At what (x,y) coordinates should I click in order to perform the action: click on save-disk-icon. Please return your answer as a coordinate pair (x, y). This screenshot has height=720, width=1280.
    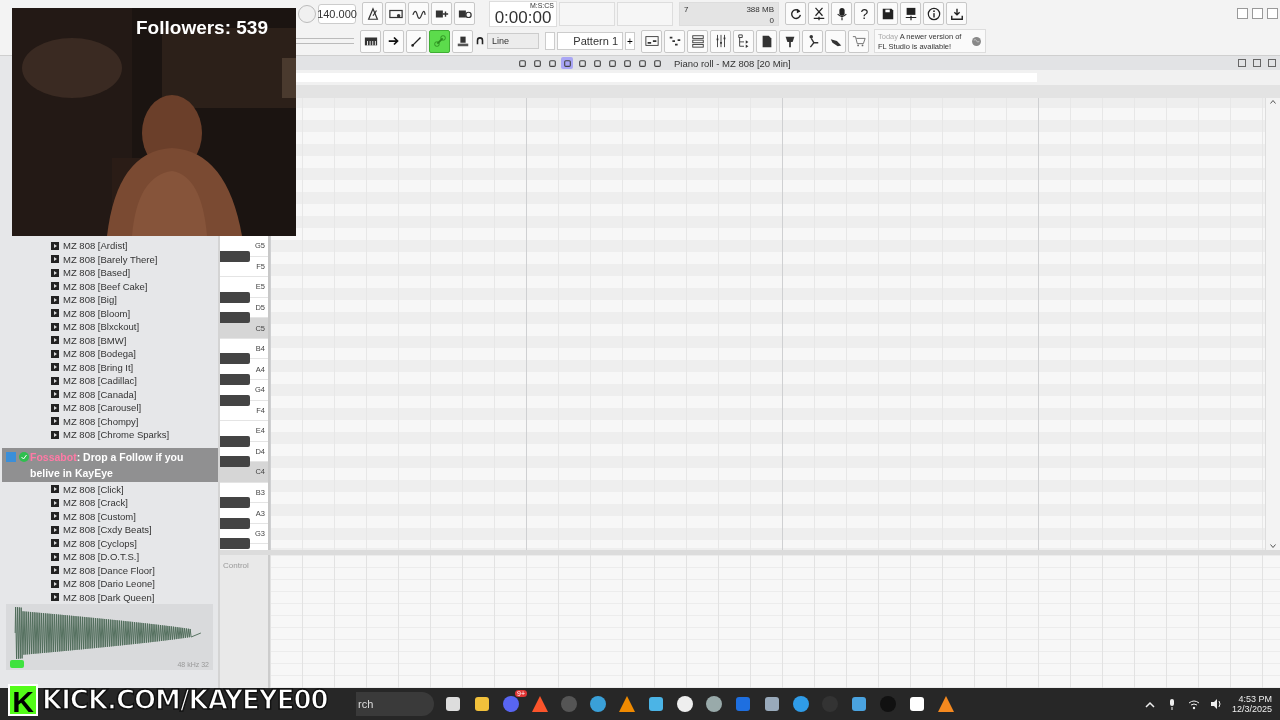
    Looking at the image, I should click on (910, 13).